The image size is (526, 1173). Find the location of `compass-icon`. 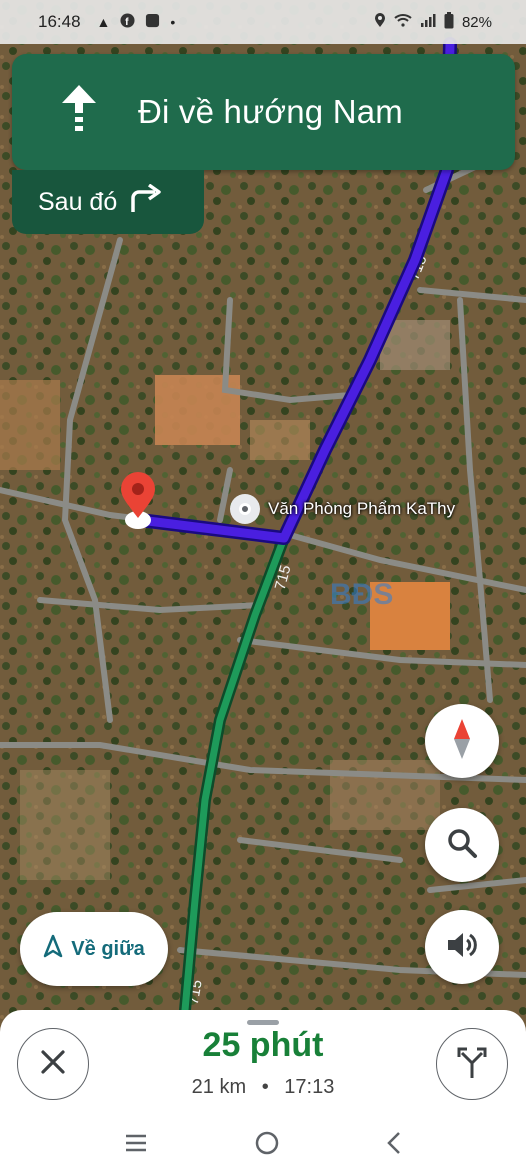

compass-icon is located at coordinates (462, 741).